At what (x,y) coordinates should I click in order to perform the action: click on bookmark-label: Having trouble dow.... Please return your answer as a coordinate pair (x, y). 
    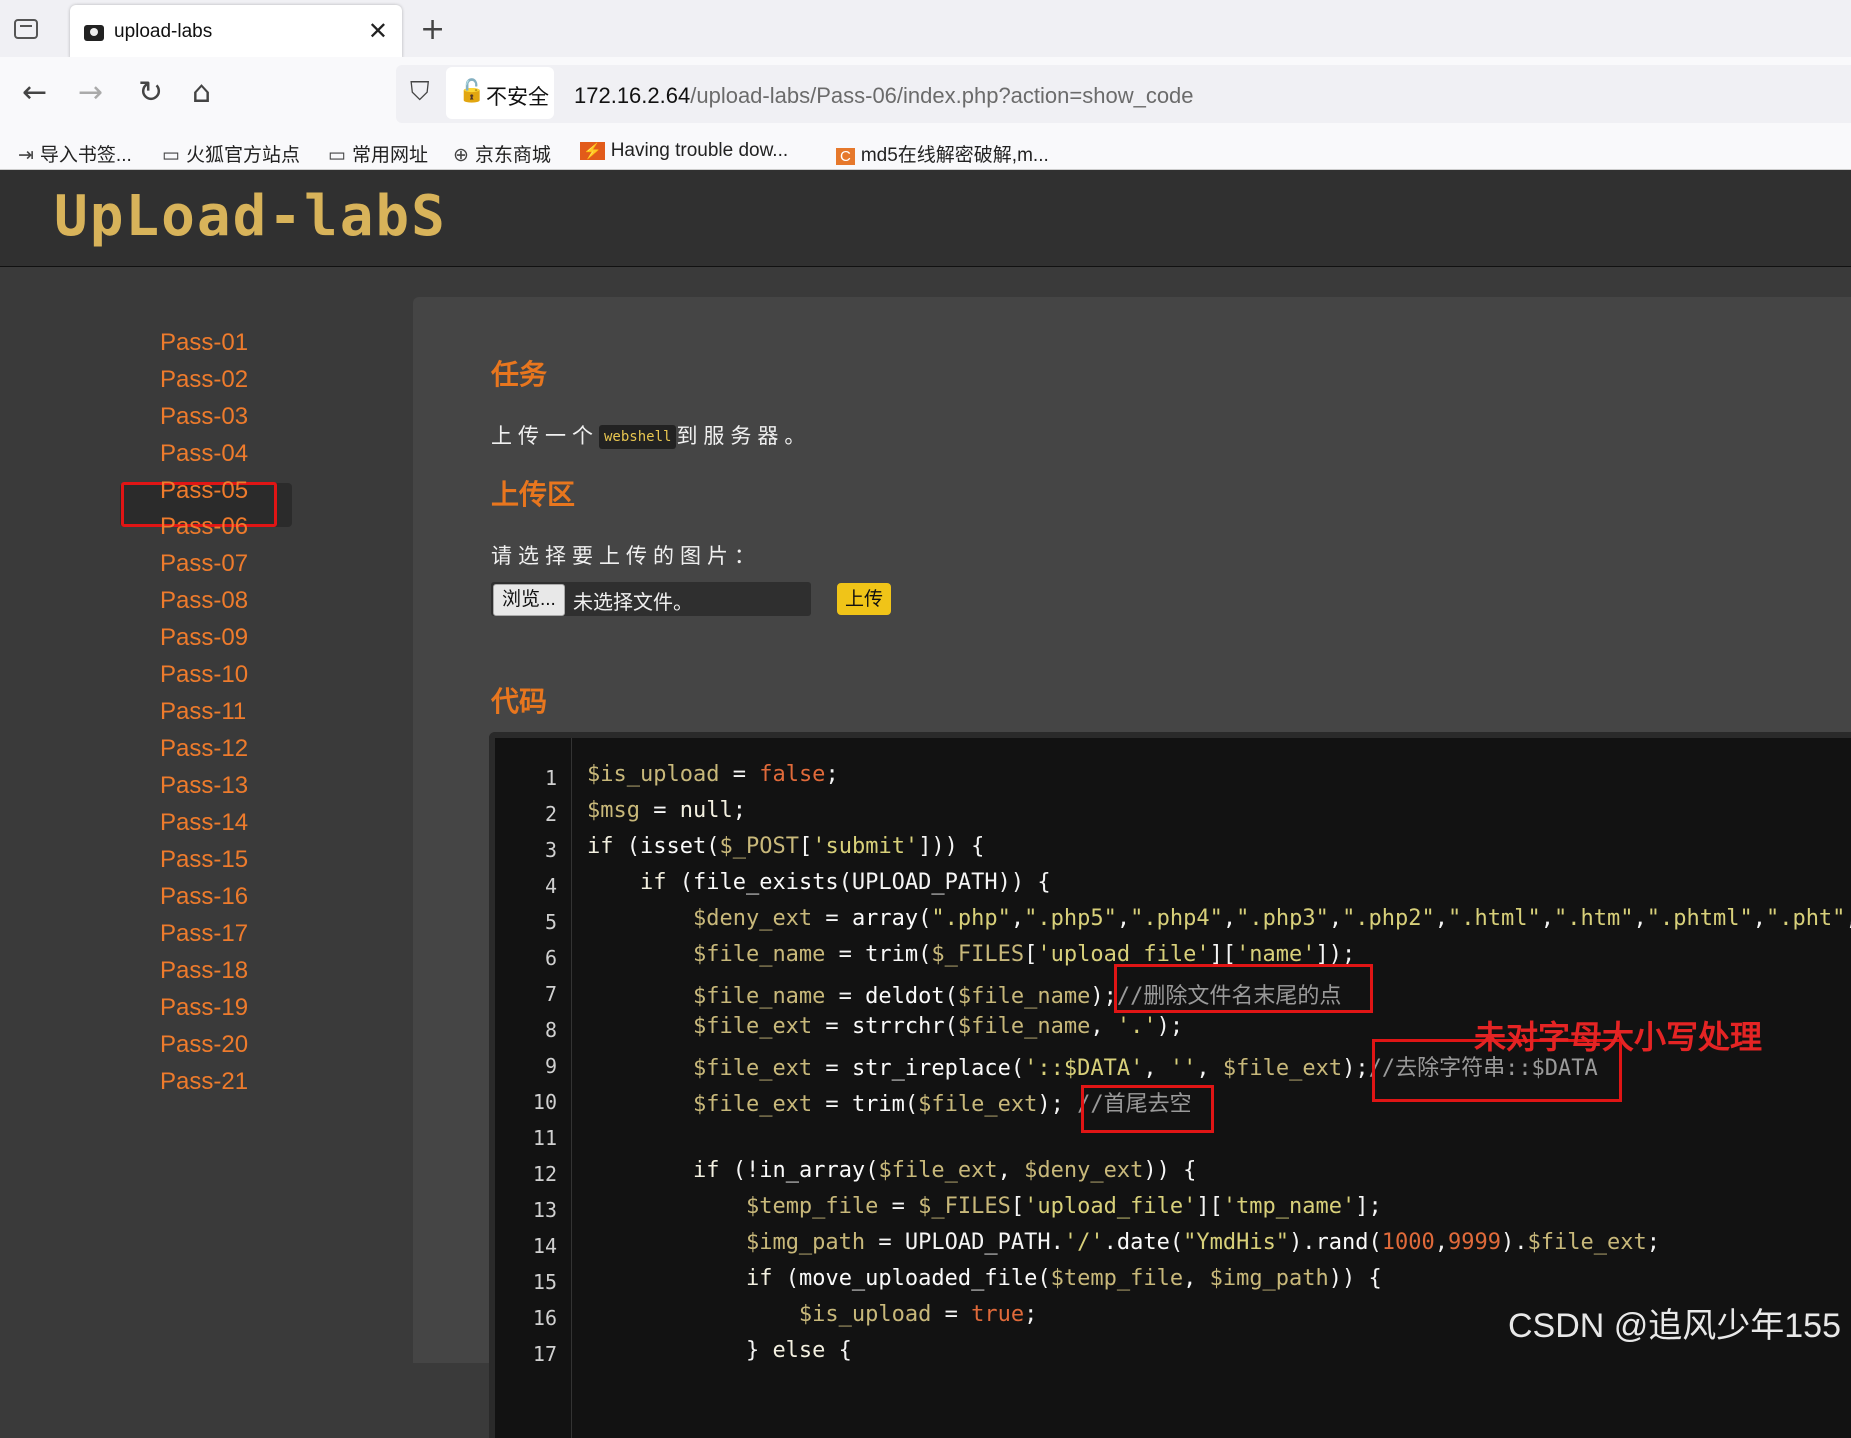
    Looking at the image, I should click on (699, 150).